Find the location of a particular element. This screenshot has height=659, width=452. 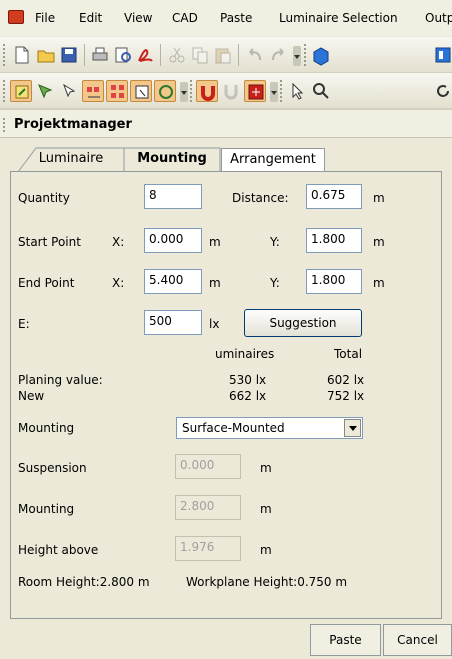

start-y-unit: m is located at coordinates (379, 242).